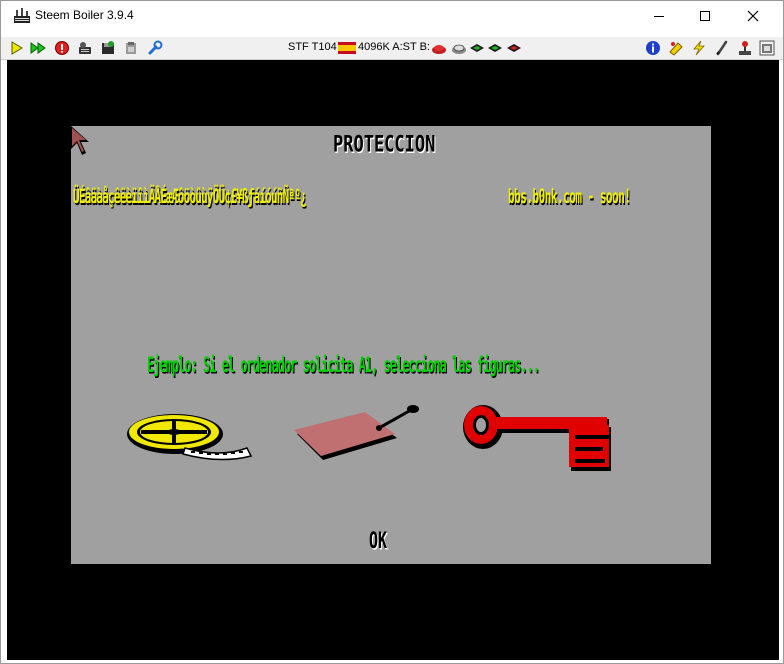  What do you see at coordinates (84, 15) in the screenshot?
I see `window-title: Steem Boiler 3.9.4` at bounding box center [84, 15].